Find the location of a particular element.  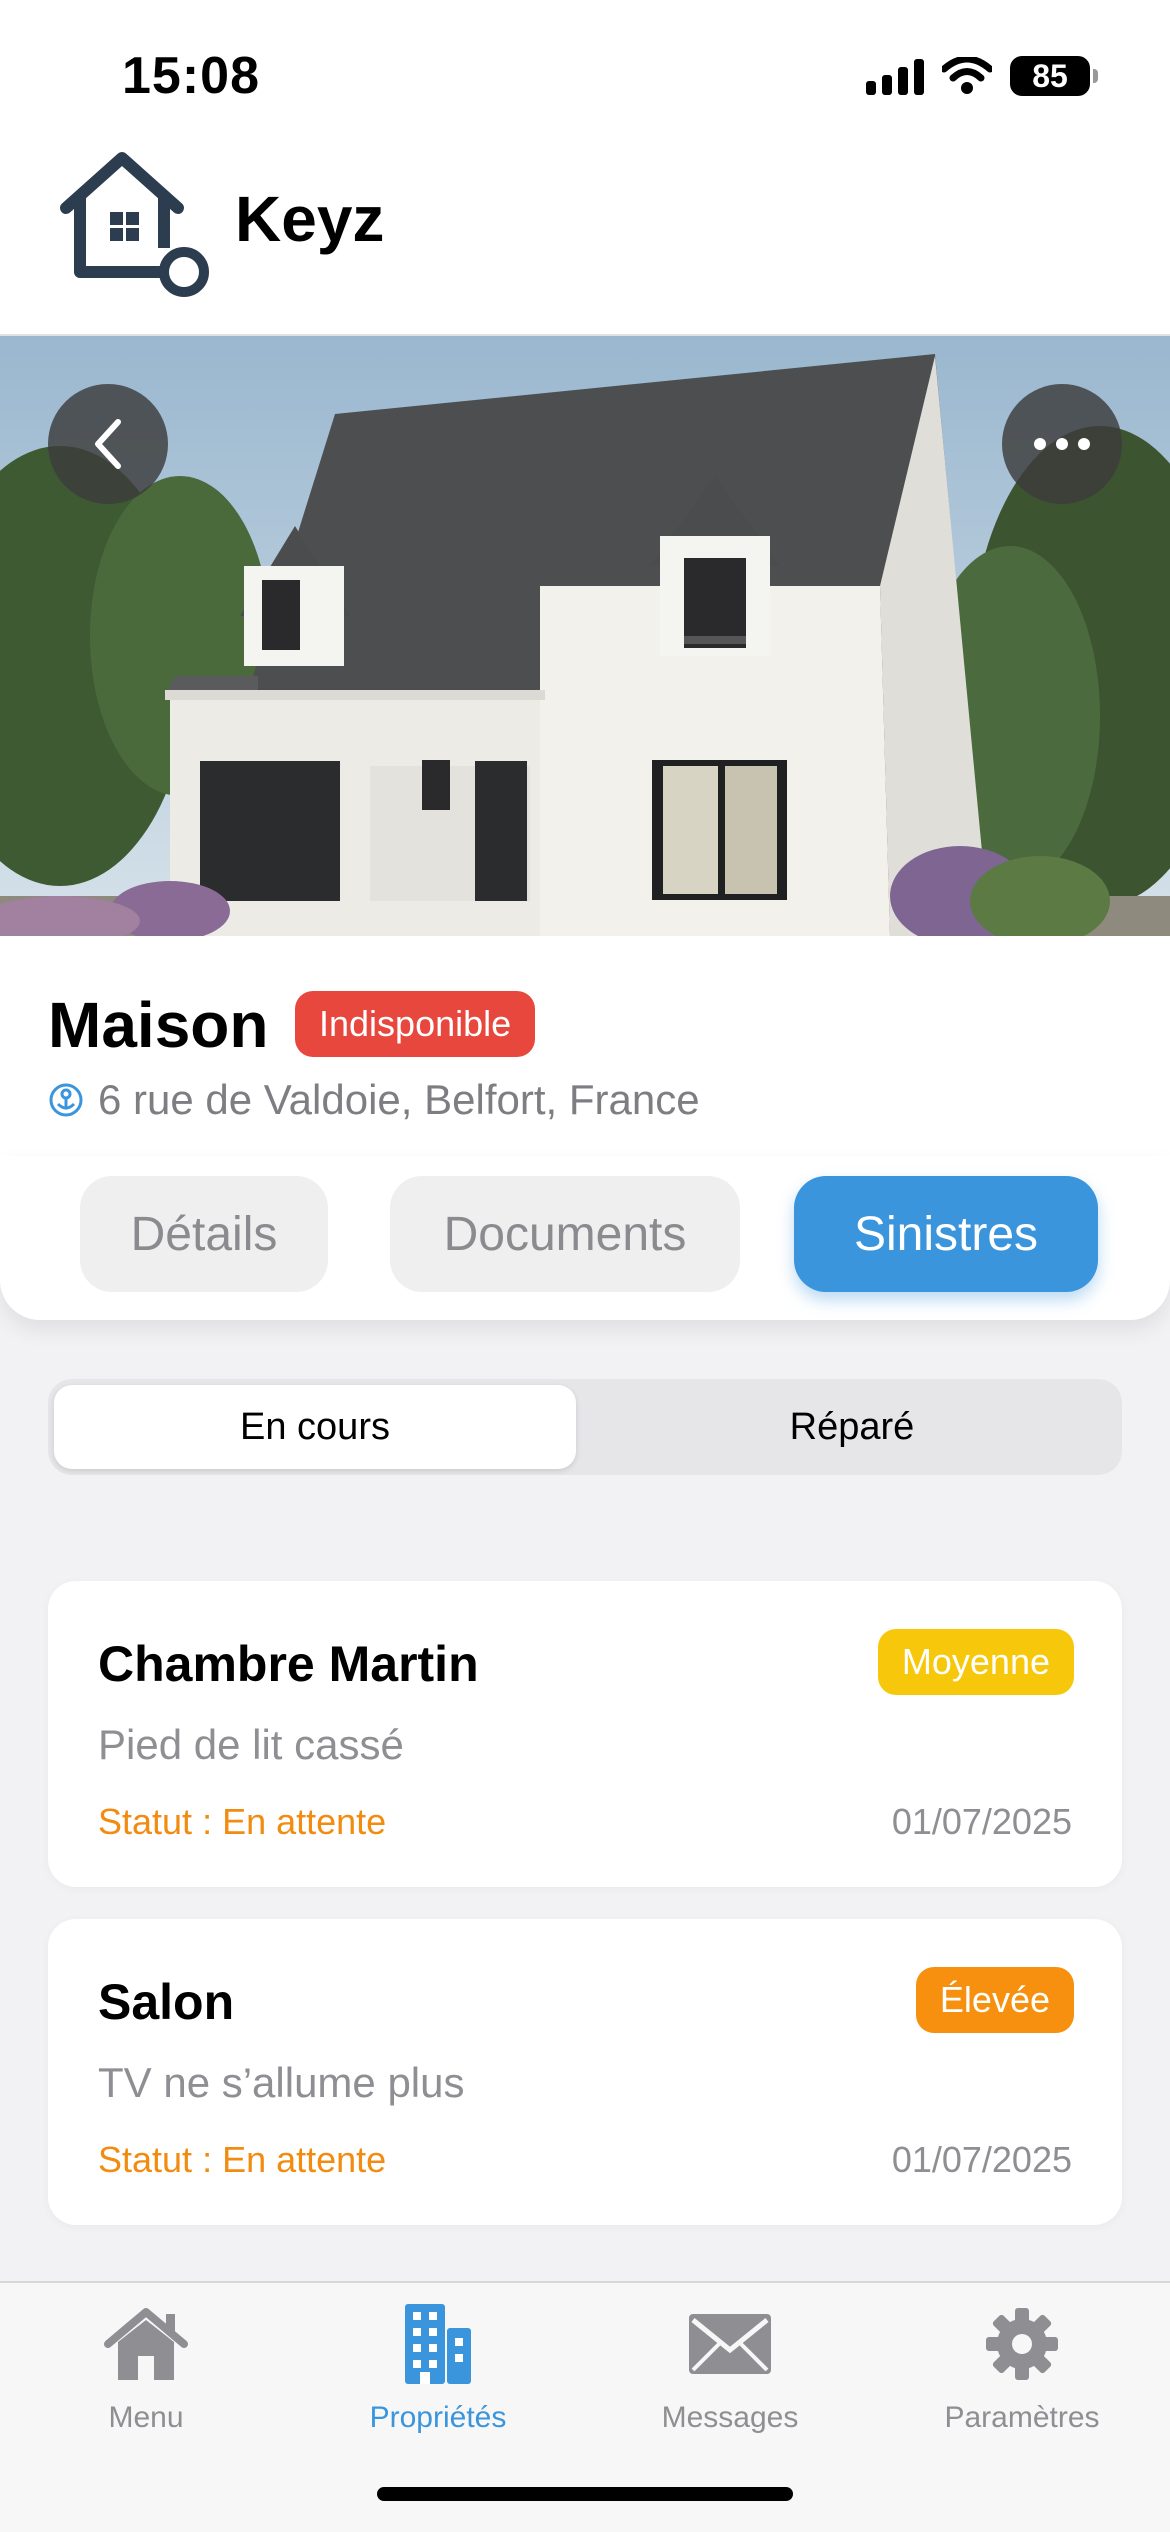

app-header: Keyz is located at coordinates (585, 233).